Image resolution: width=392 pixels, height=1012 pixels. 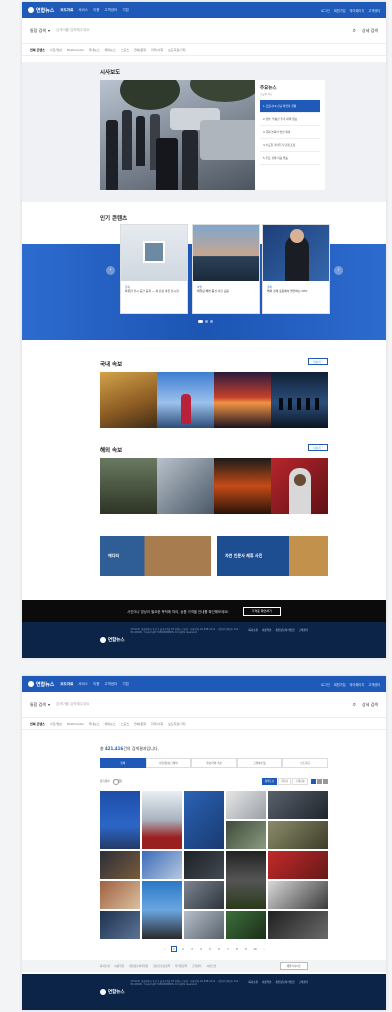 I want to click on dedupe-toggle, so click(x=117, y=782).